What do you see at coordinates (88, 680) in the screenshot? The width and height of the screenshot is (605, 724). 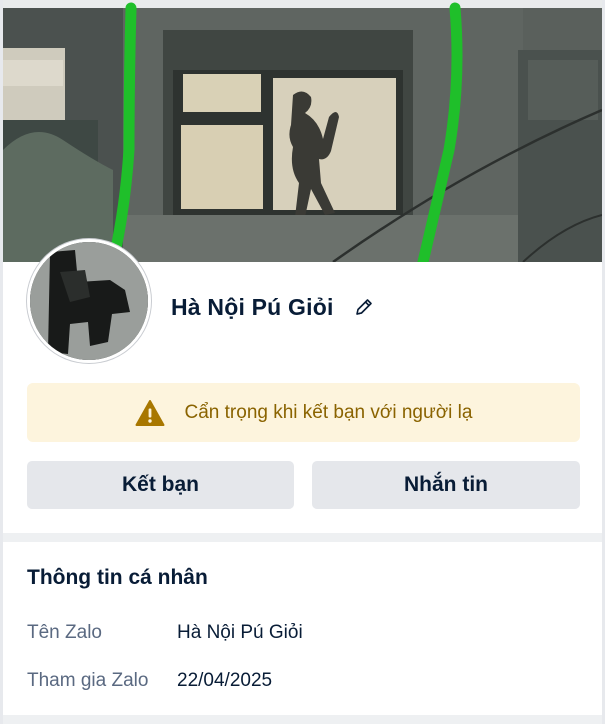 I see `info-label-joined: Tham gia Zalo` at bounding box center [88, 680].